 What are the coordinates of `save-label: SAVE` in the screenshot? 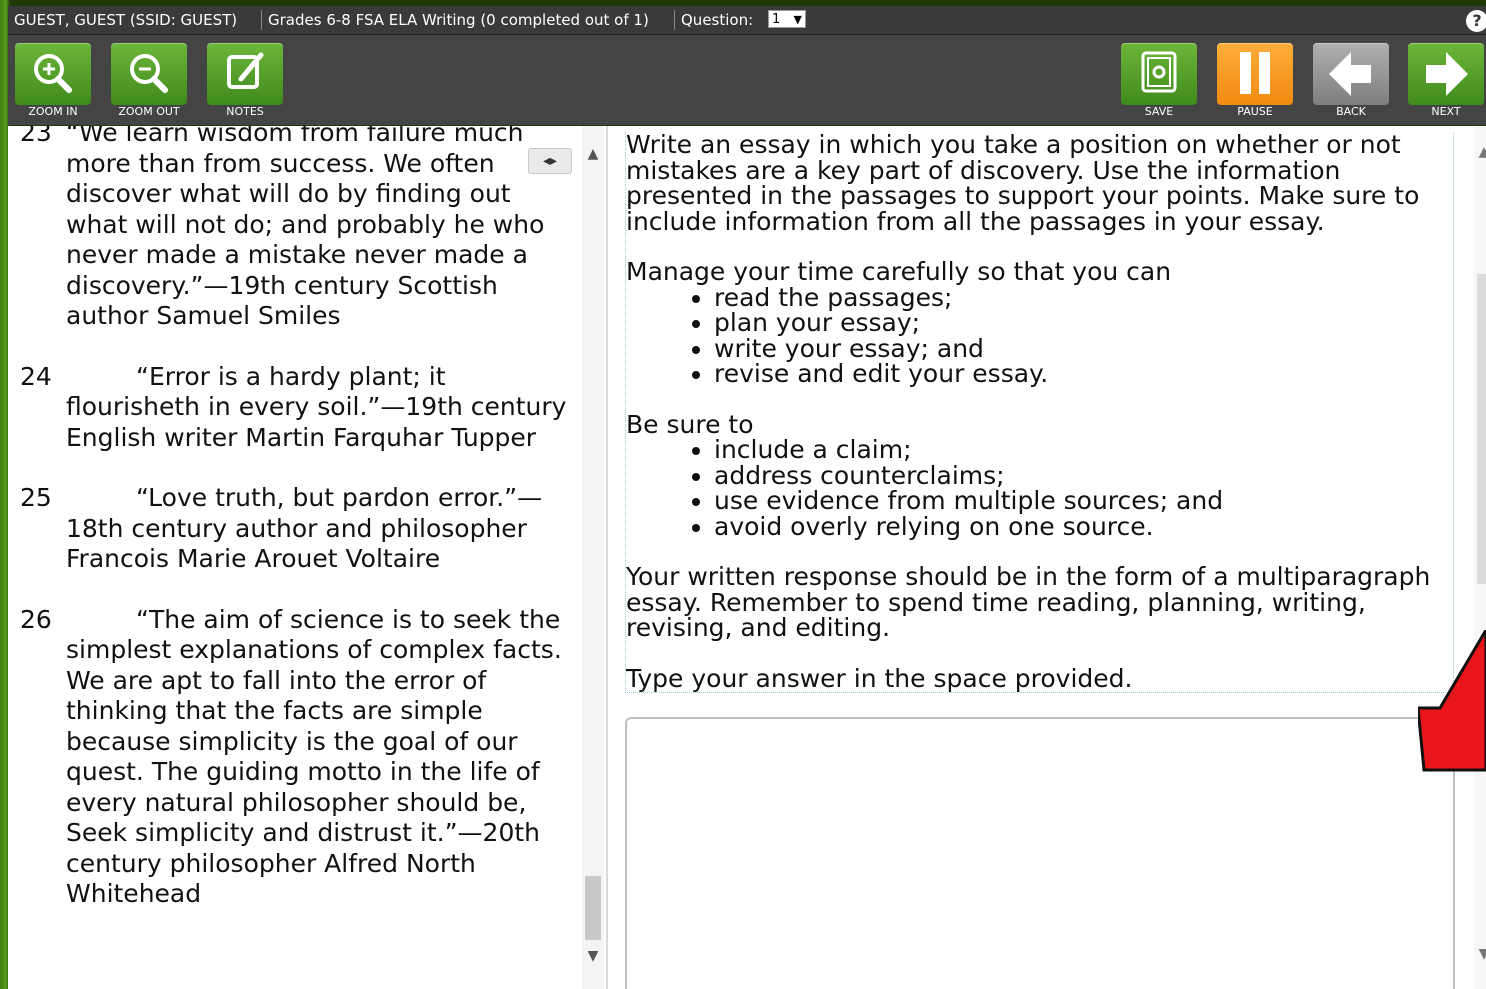 It's located at (1159, 111).